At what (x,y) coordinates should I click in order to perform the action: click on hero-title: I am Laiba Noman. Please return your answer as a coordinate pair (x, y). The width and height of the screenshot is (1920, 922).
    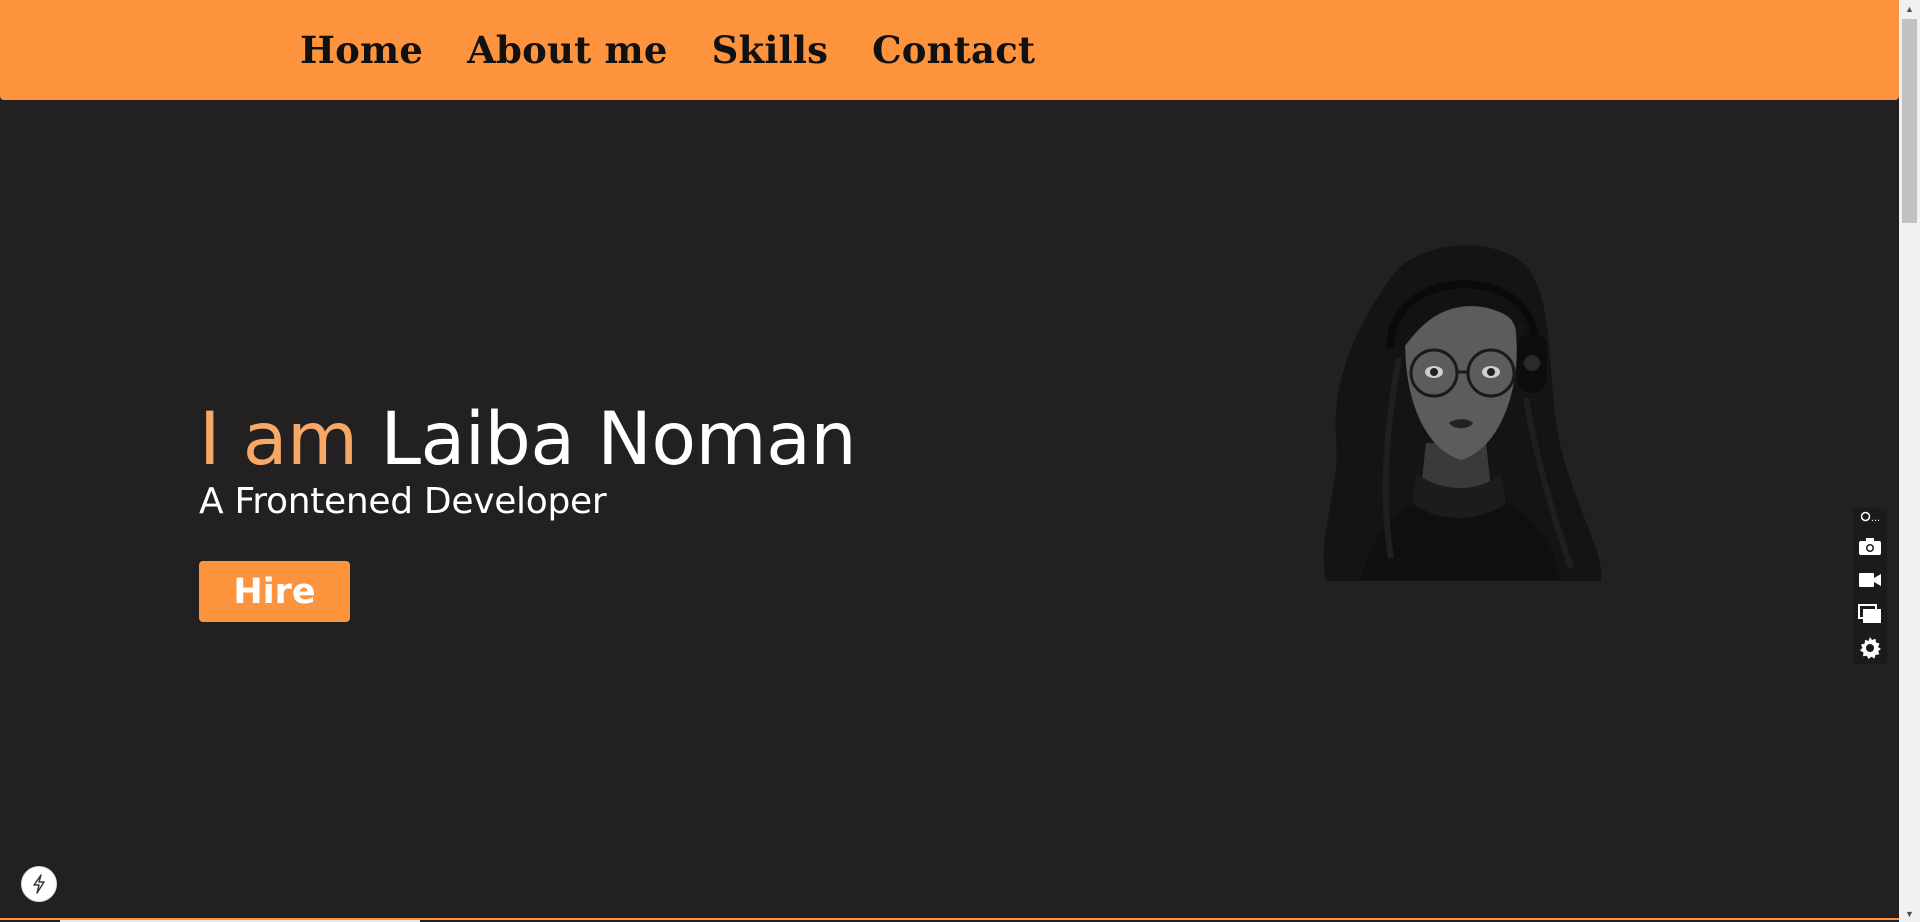
    Looking at the image, I should click on (528, 439).